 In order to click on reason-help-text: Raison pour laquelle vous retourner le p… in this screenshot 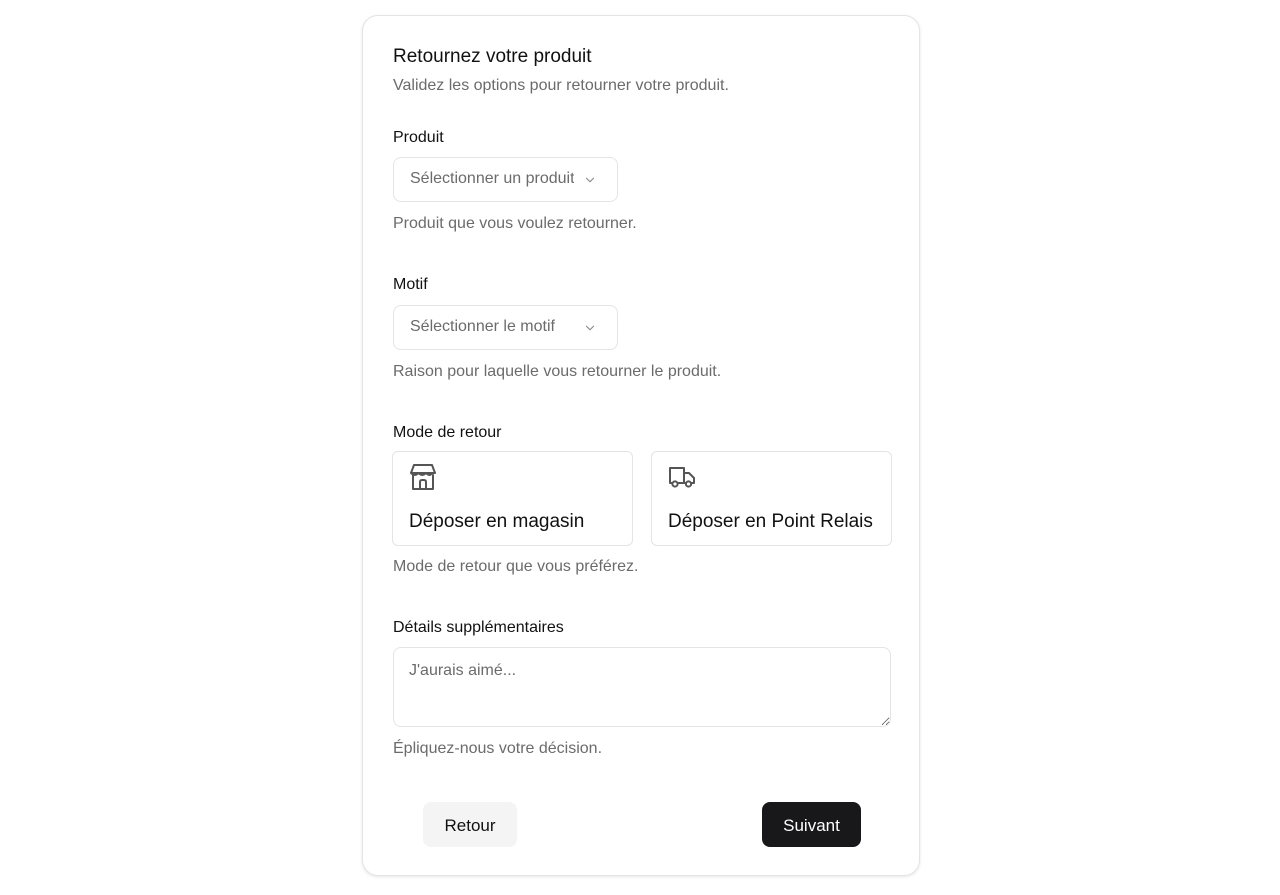, I will do `click(557, 371)`.